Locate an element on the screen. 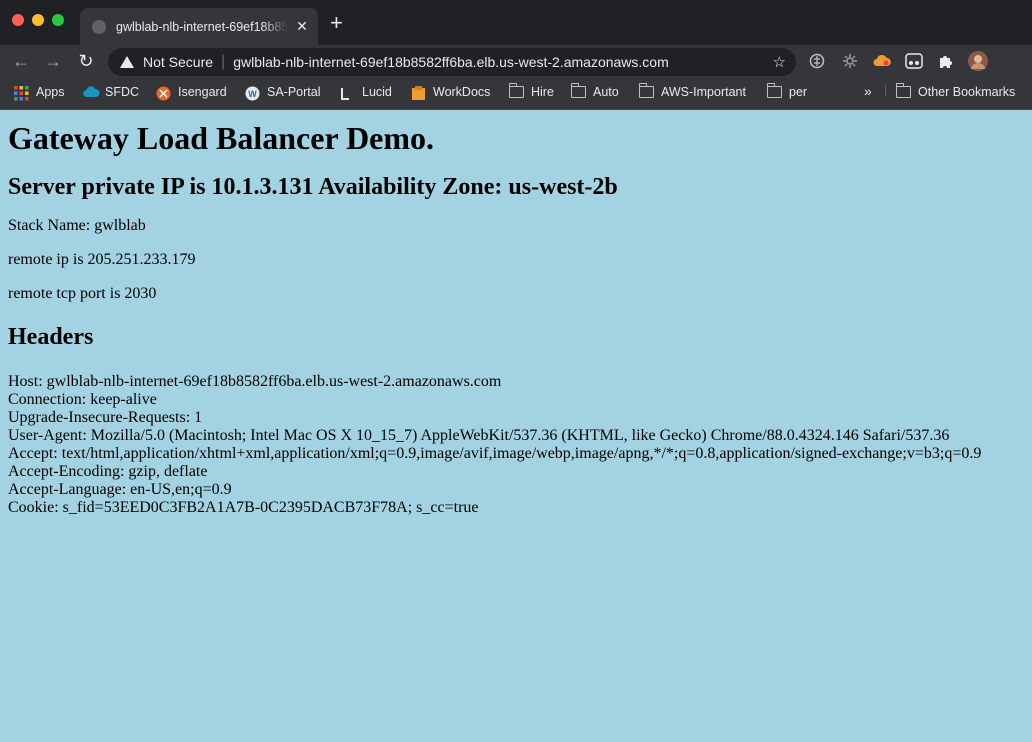  bookmark-label: AWS-Important is located at coordinates (703, 92).